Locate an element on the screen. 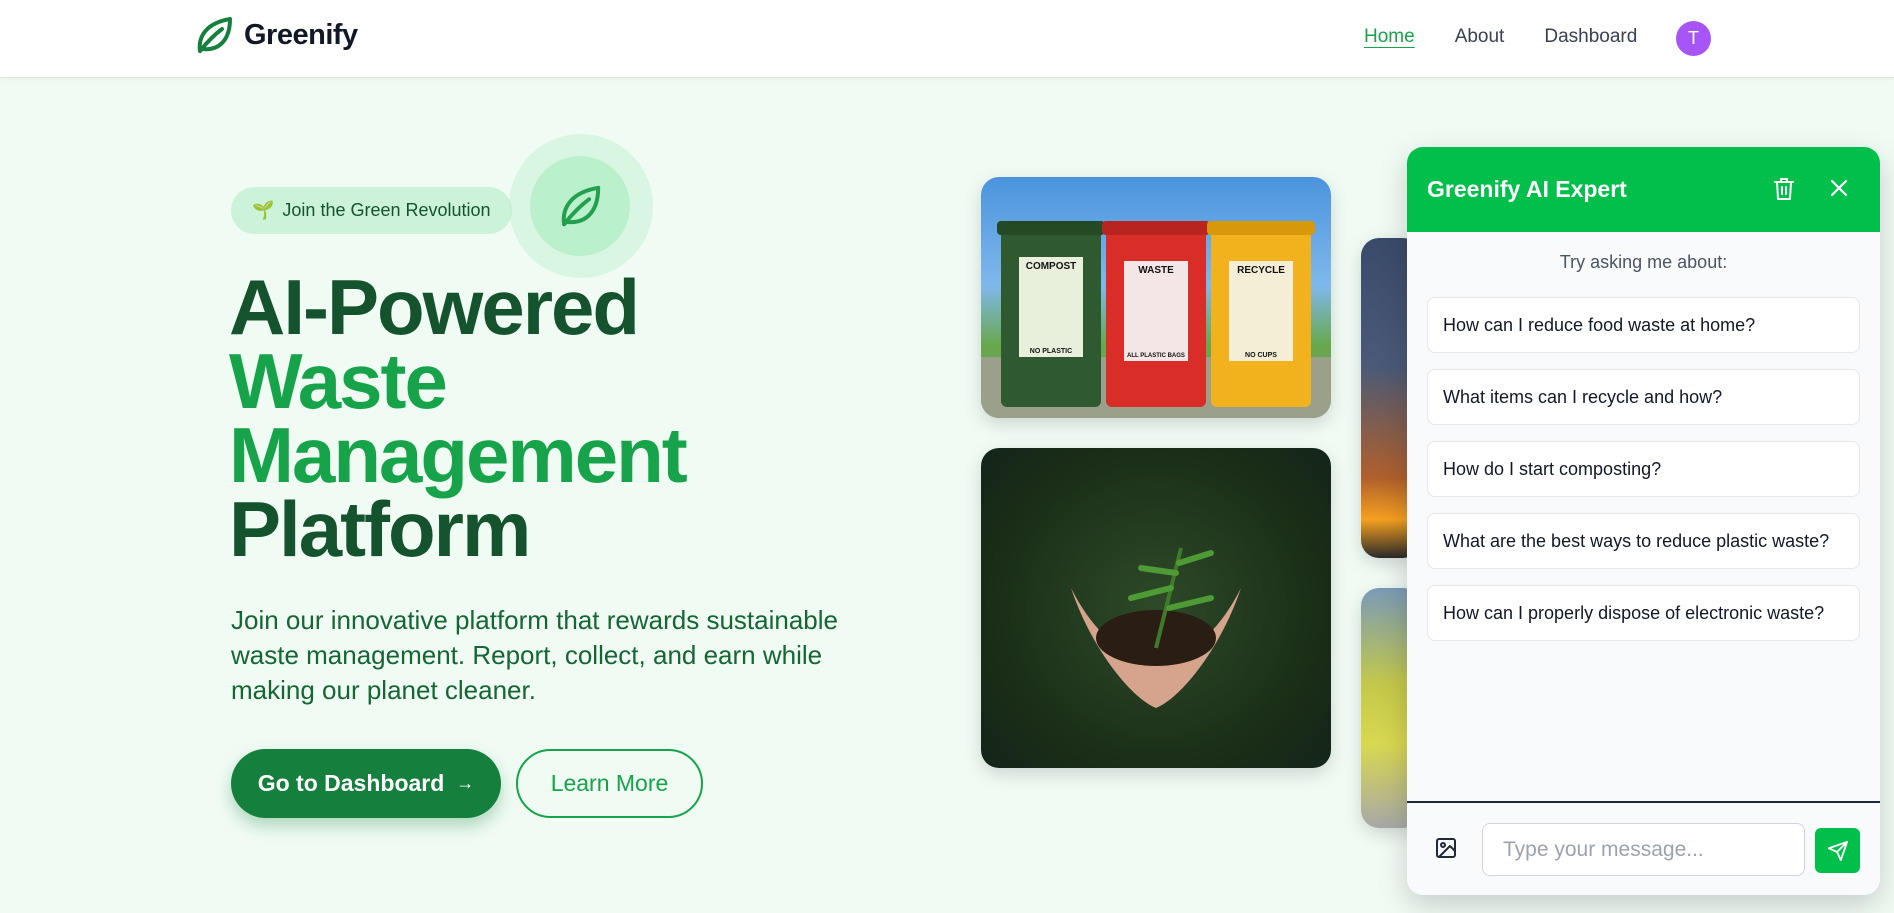  image-upload-icon is located at coordinates (1446, 850).